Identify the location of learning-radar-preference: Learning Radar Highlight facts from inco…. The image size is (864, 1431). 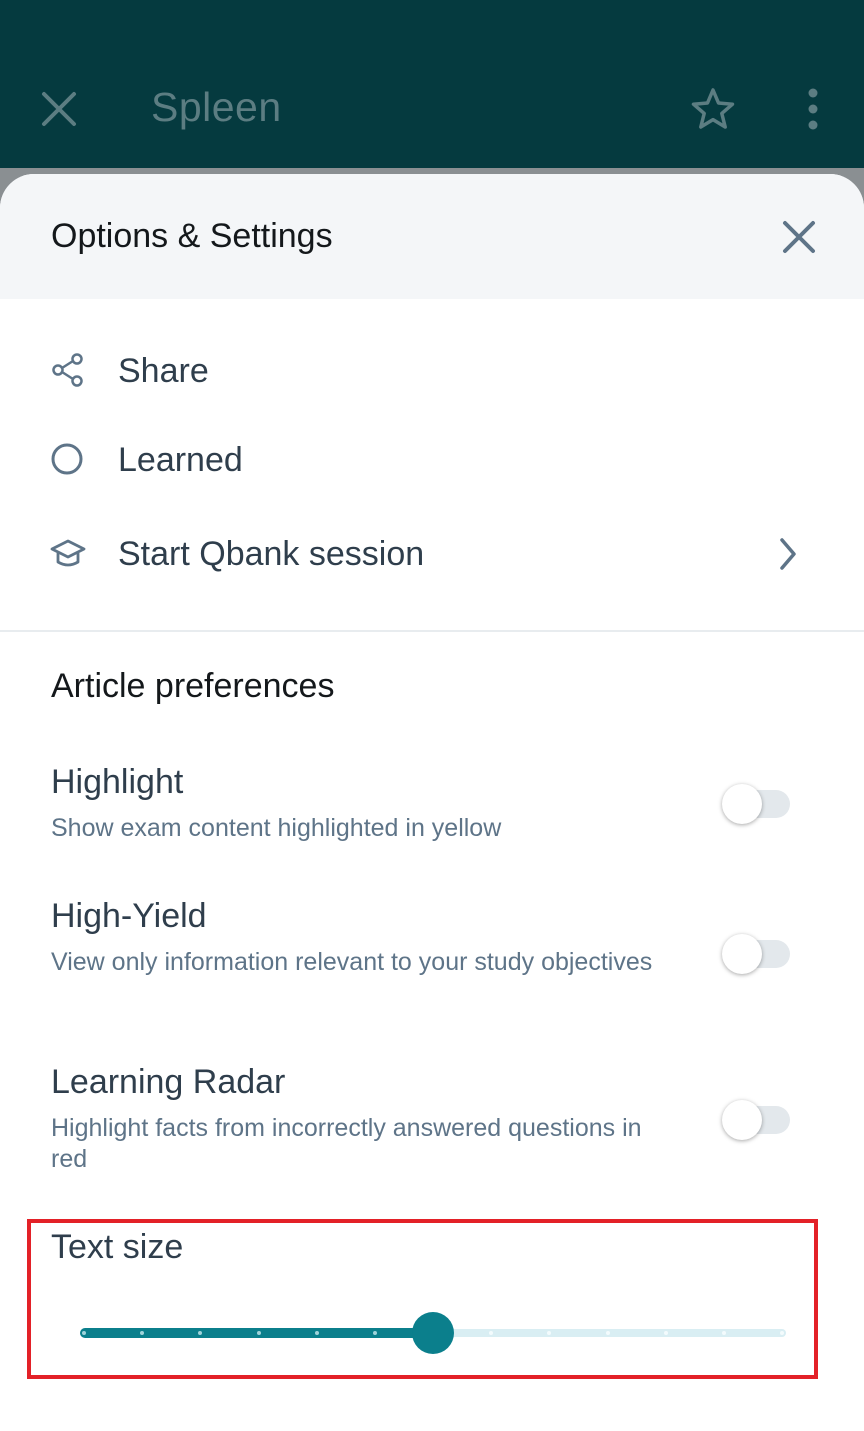
(432, 1123).